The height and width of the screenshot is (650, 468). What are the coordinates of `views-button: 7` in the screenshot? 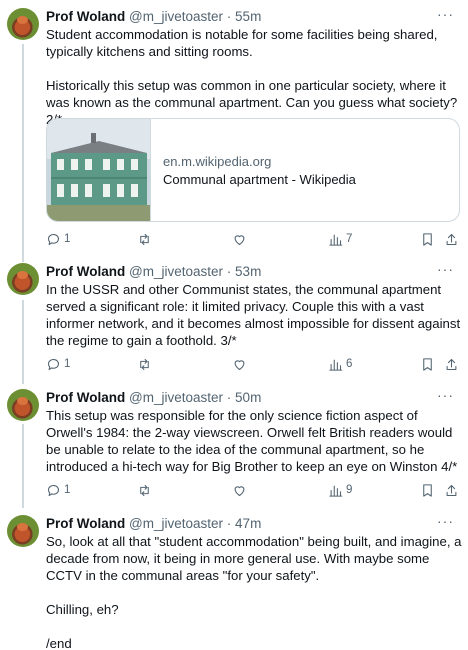 It's located at (340, 239).